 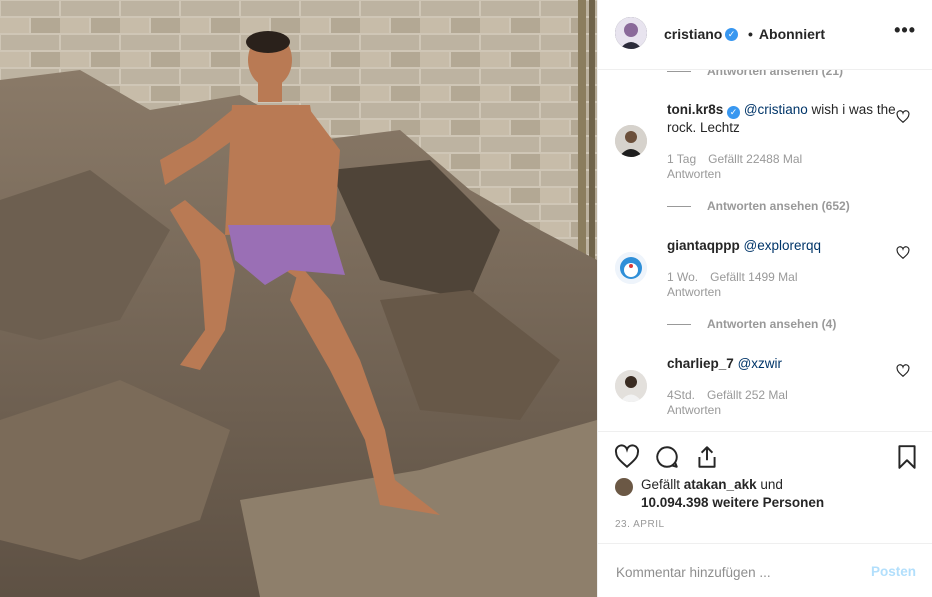 I want to click on post-header: cristiano ✓ • Abonniert •••, so click(x=765, y=35).